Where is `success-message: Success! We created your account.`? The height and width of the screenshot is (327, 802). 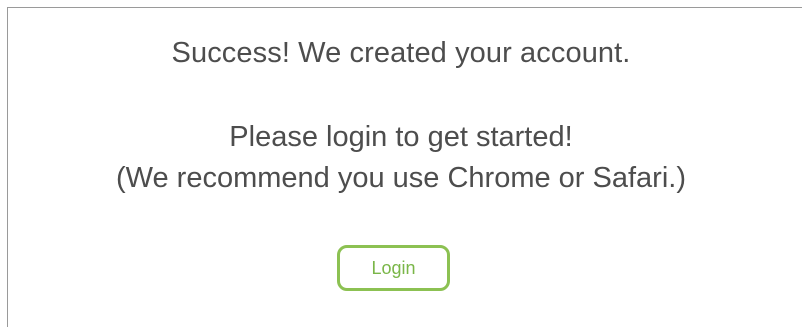
success-message: Success! We created your account. is located at coordinates (401, 53).